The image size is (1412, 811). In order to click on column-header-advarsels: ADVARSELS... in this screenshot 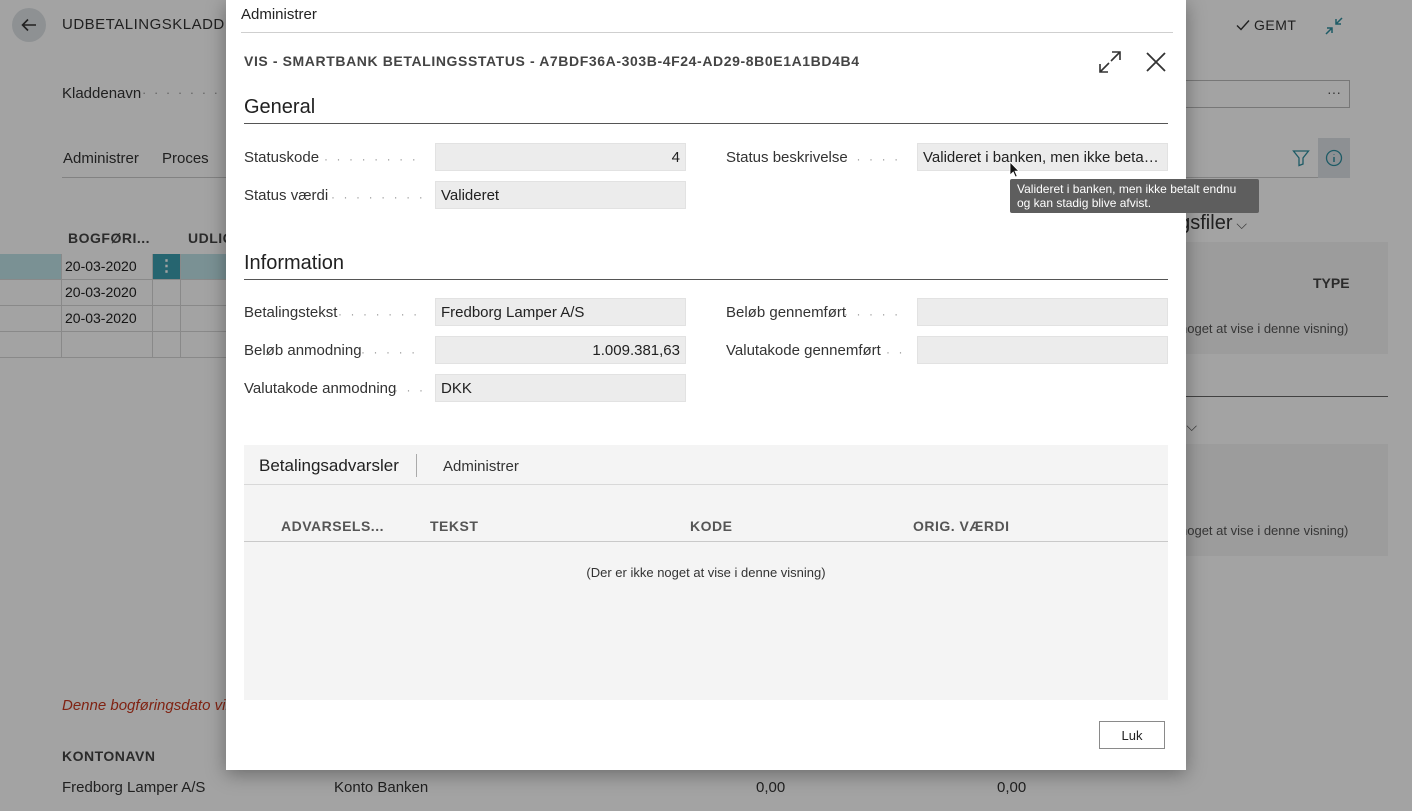, I will do `click(332, 526)`.